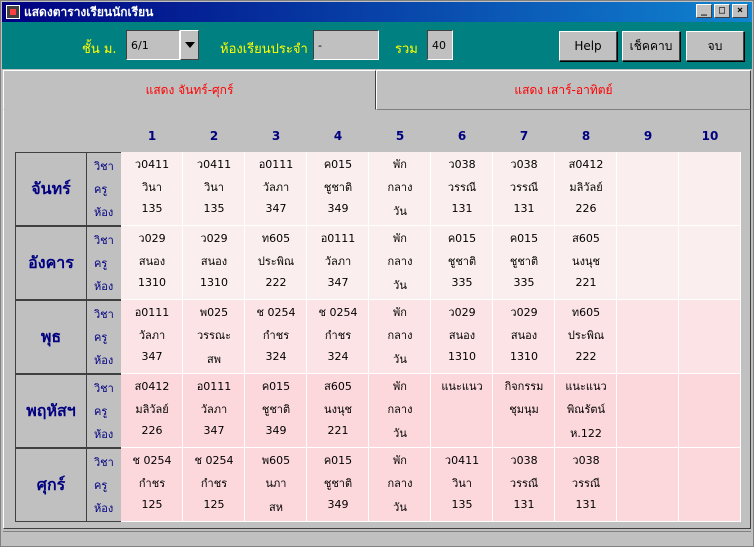  Describe the element at coordinates (586, 460) in the screenshot. I see `cell-subject: ว038` at that location.